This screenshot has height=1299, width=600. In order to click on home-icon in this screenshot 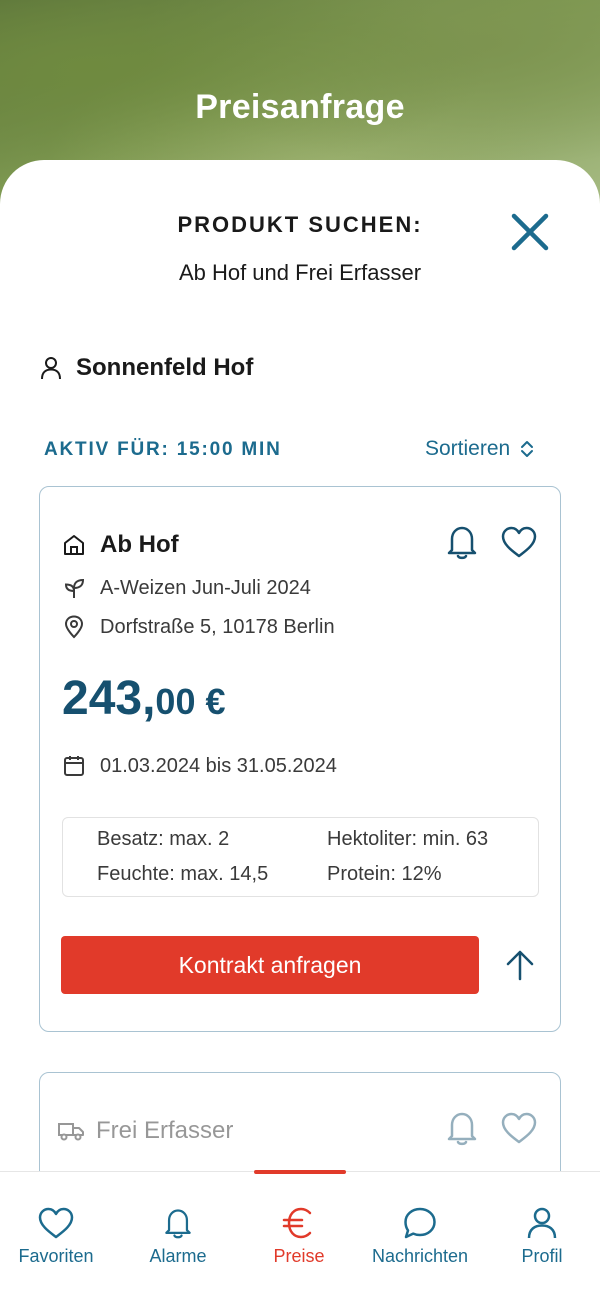, I will do `click(74, 545)`.